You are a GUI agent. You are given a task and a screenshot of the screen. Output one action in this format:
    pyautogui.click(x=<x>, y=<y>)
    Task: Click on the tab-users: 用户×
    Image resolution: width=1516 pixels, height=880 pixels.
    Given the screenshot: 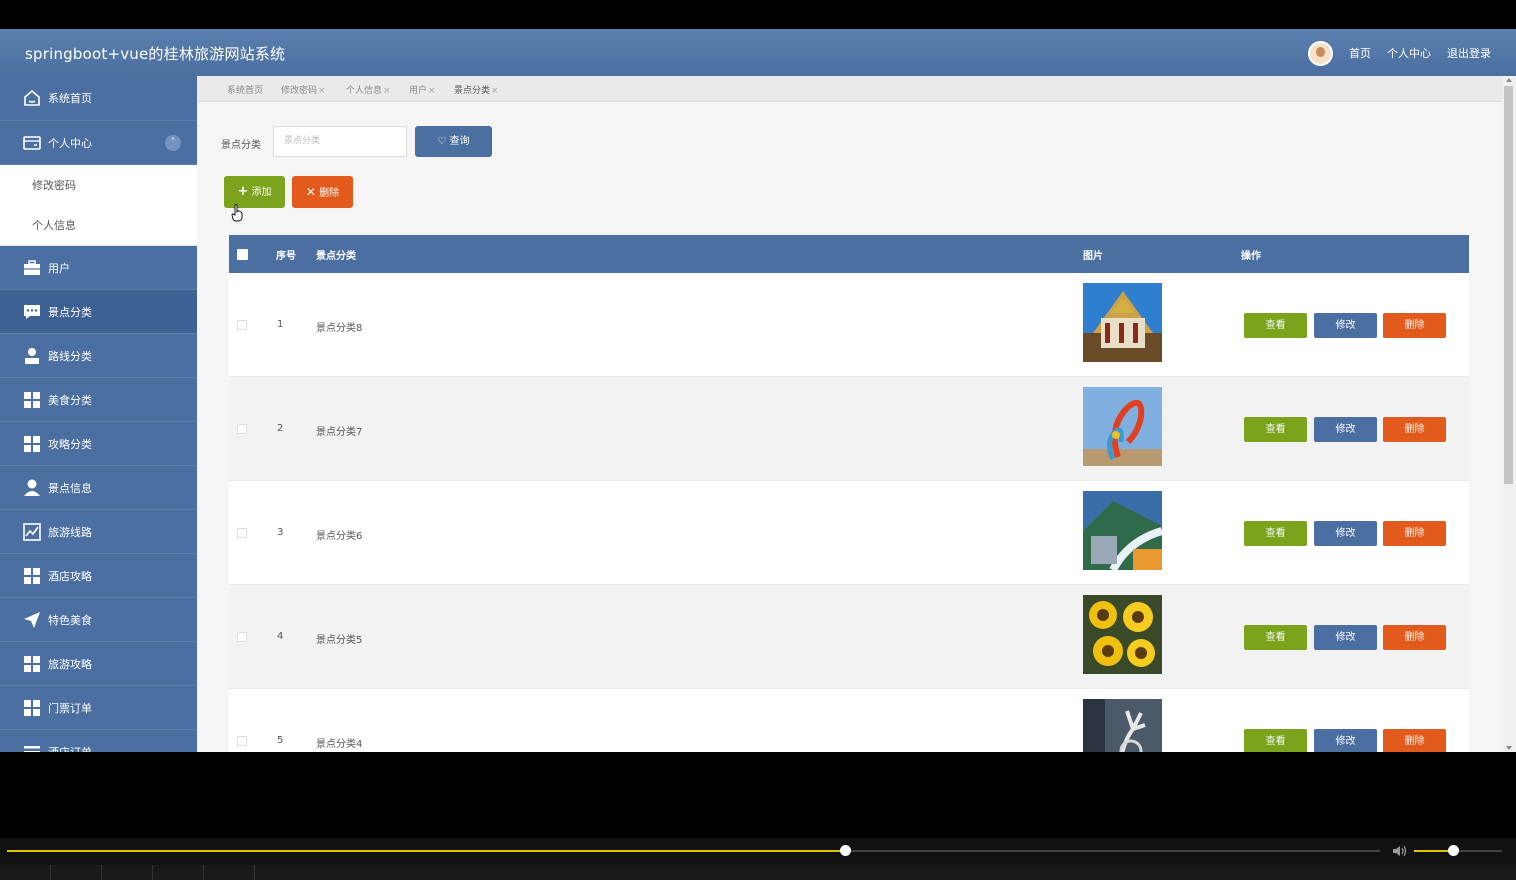 What is the action you would take?
    pyautogui.click(x=422, y=89)
    